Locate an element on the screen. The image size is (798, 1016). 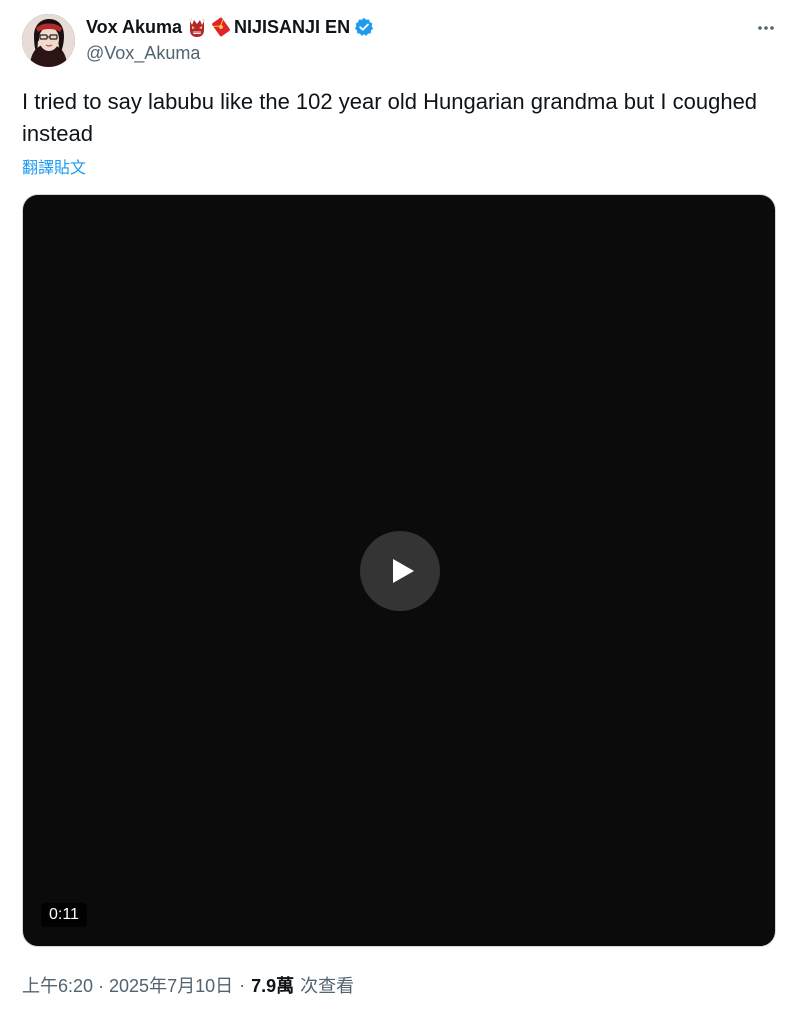
name-row: Vox Akuma NIJISANJI EN is located at coordinates (230, 27).